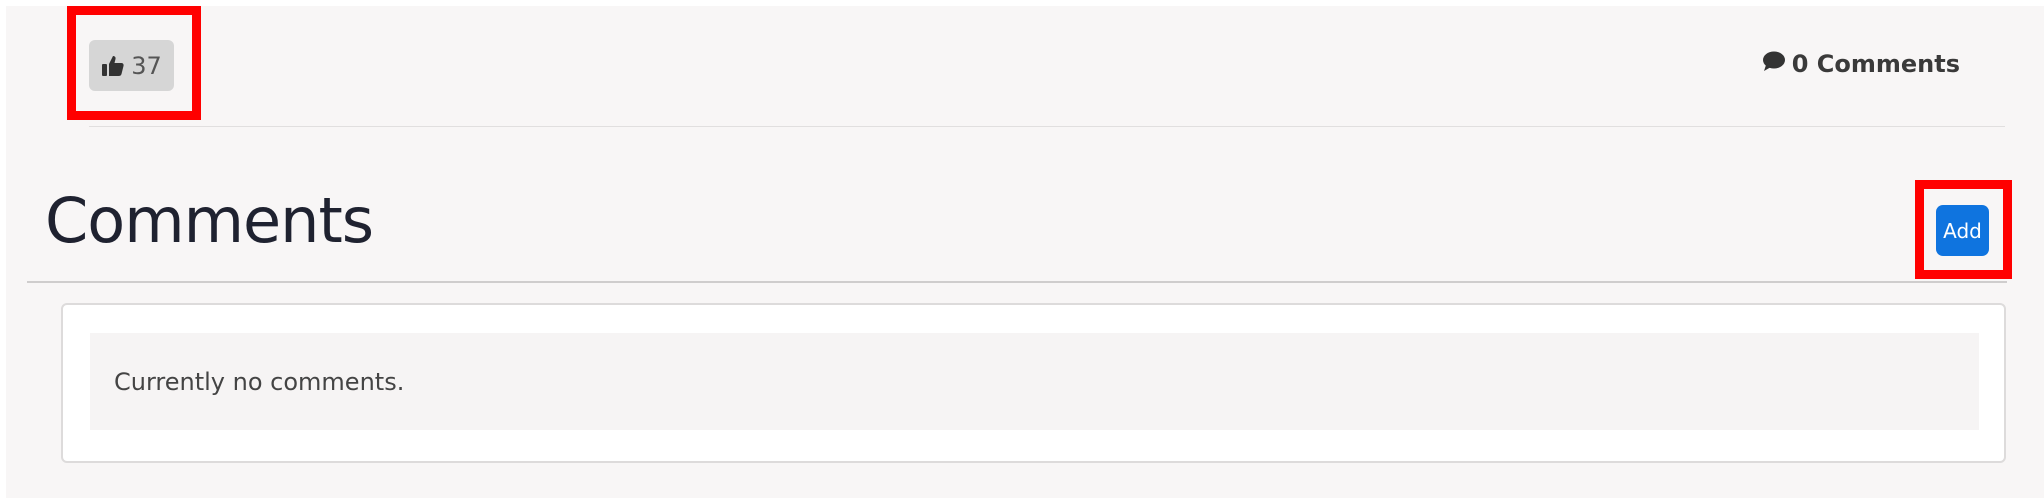  I want to click on top-divider, so click(1047, 126).